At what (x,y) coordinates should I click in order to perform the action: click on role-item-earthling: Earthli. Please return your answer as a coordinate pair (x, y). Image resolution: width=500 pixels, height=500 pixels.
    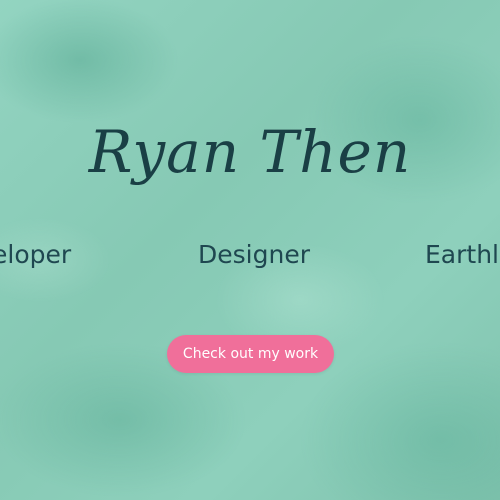
    Looking at the image, I should click on (462, 254).